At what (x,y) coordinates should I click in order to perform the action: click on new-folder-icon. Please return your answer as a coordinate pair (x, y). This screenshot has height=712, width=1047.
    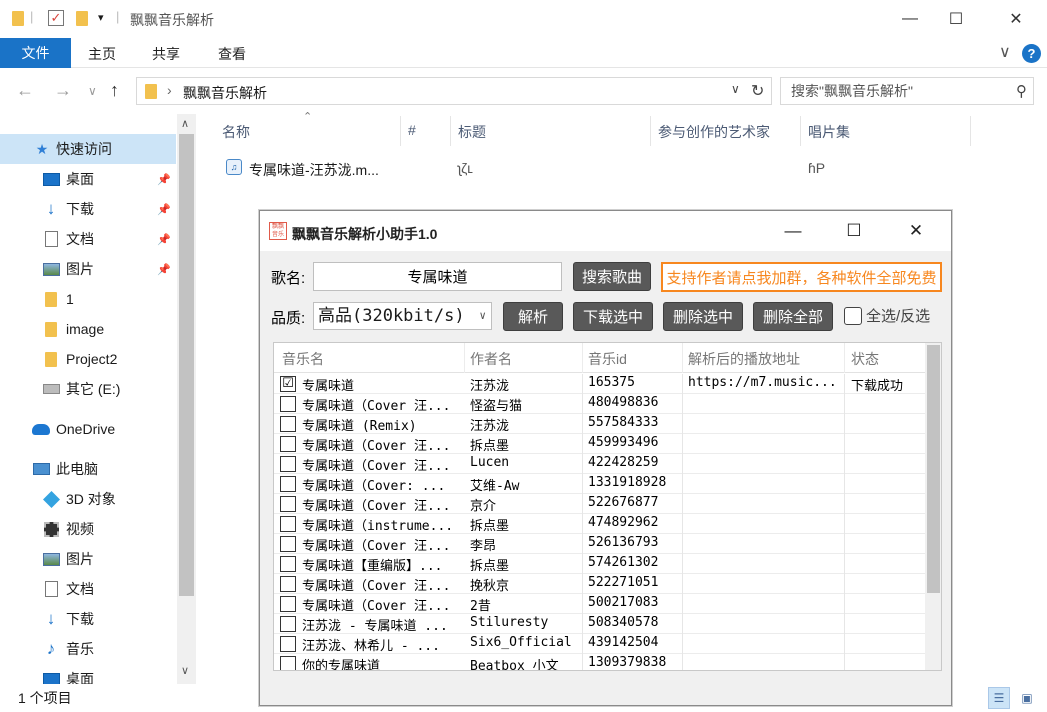
    Looking at the image, I should click on (82, 18).